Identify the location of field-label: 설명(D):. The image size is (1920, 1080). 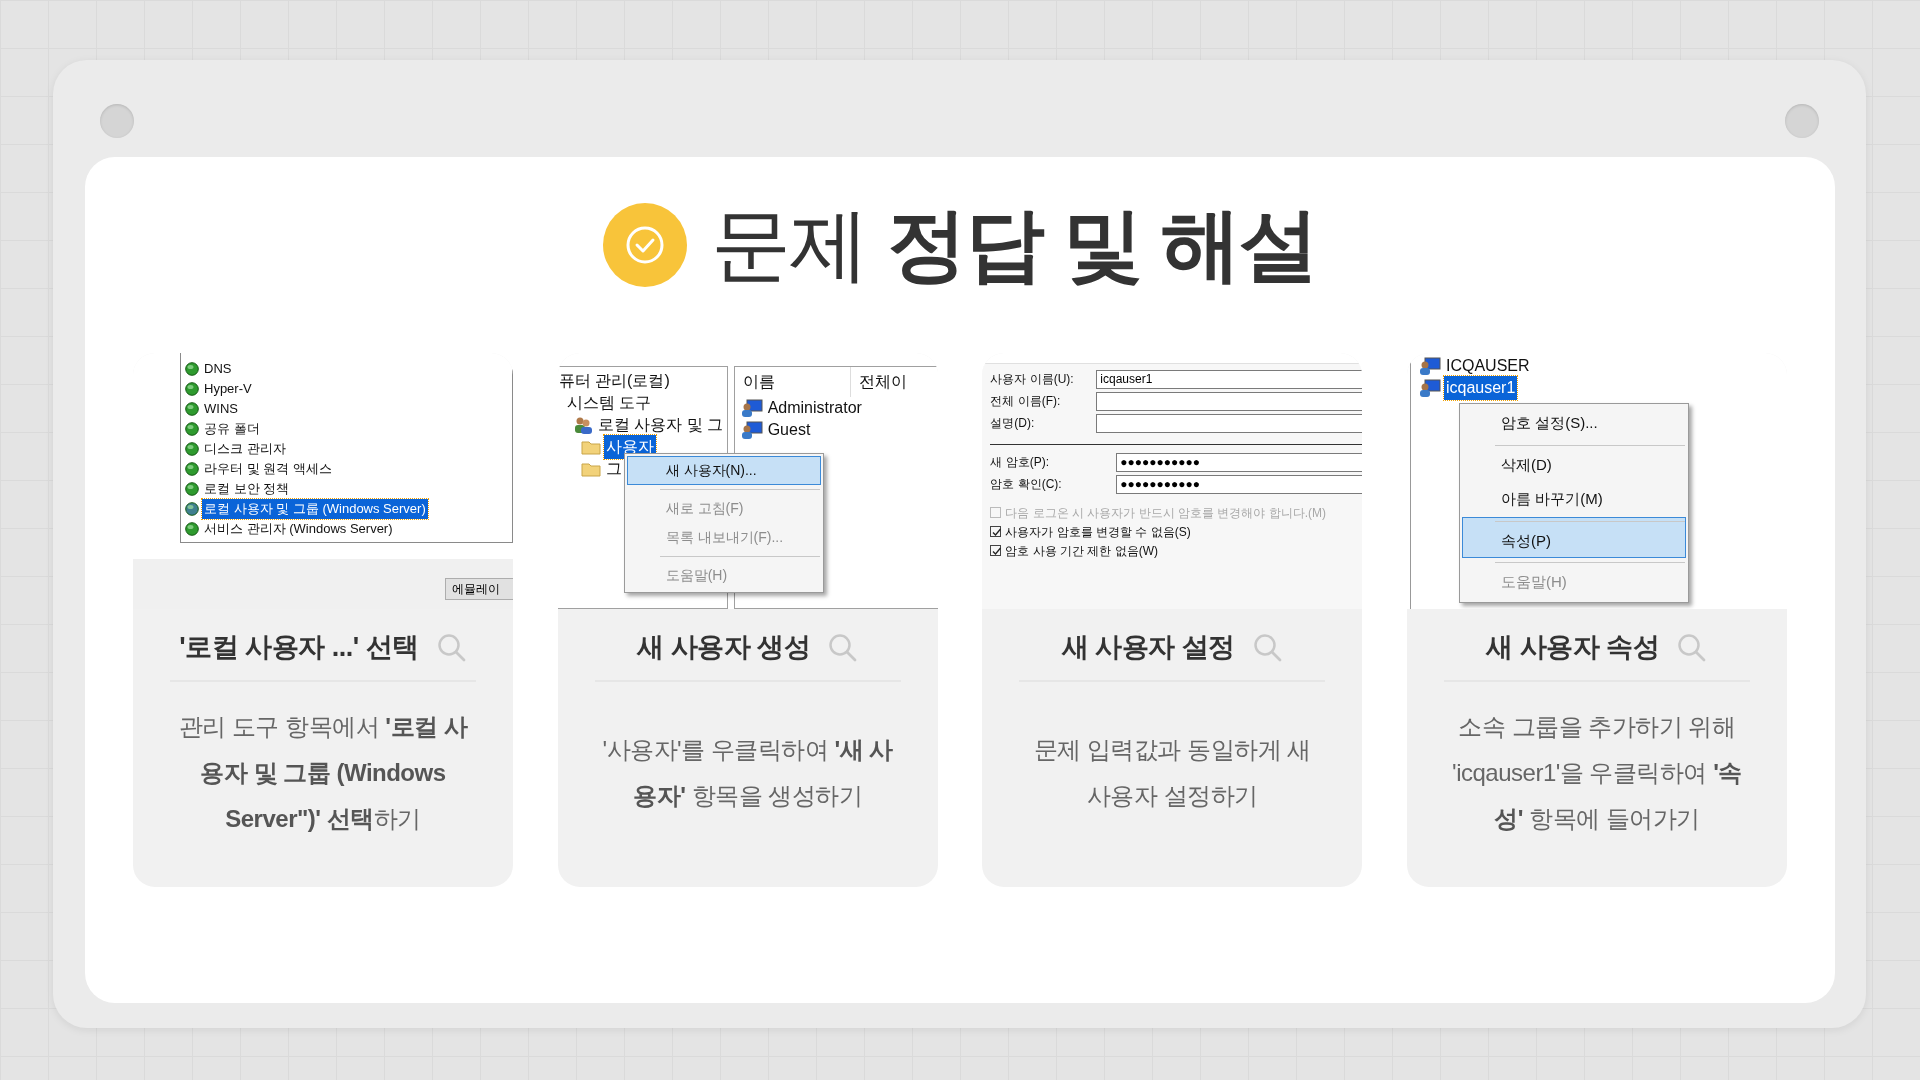
(1013, 423).